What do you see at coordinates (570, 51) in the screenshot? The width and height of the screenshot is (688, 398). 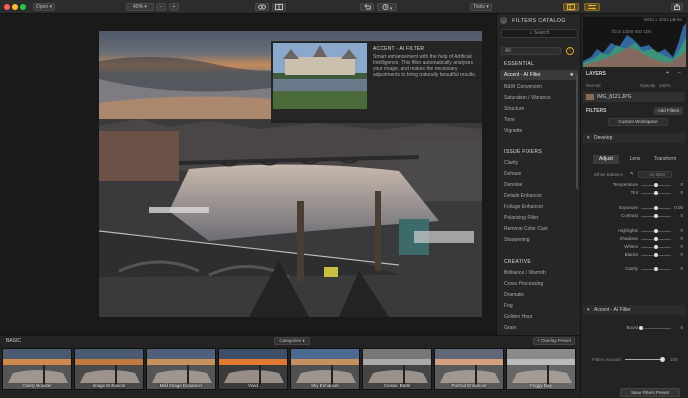 I see `lightbulb-icon: !` at bounding box center [570, 51].